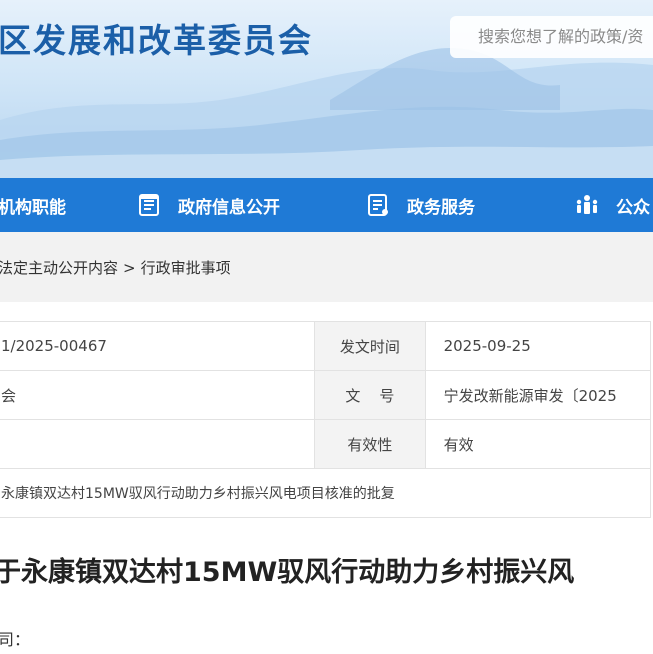 Image resolution: width=653 pixels, height=654 pixels. Describe the element at coordinates (370, 346) in the screenshot. I see `publish-date-label: 发文时间` at that location.